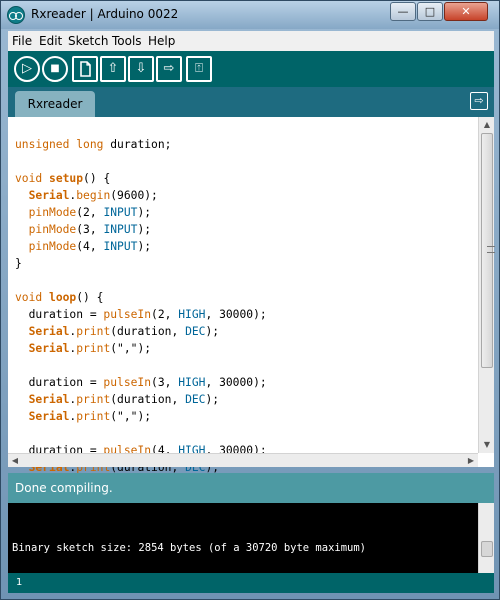 The width and height of the screenshot is (500, 600). Describe the element at coordinates (251, 41) in the screenshot. I see `menu-bar: File Edit Sketch Tools Help` at that location.